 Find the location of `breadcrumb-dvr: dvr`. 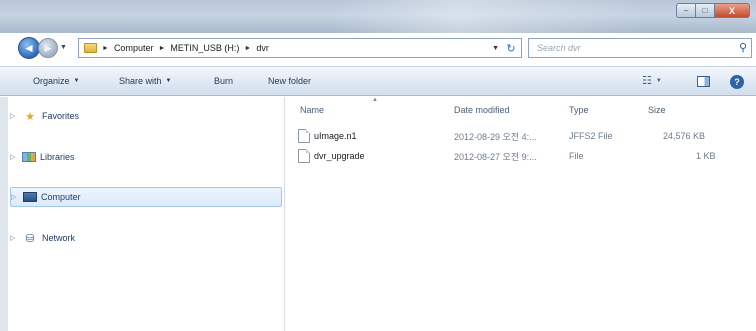

breadcrumb-dvr: dvr is located at coordinates (262, 48).